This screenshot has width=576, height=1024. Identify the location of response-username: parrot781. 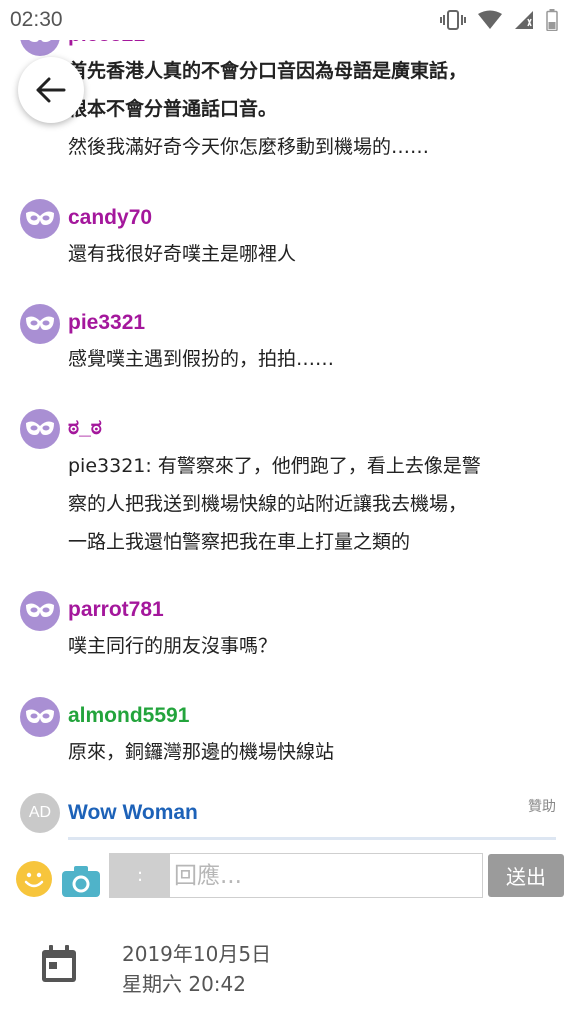
(116, 610).